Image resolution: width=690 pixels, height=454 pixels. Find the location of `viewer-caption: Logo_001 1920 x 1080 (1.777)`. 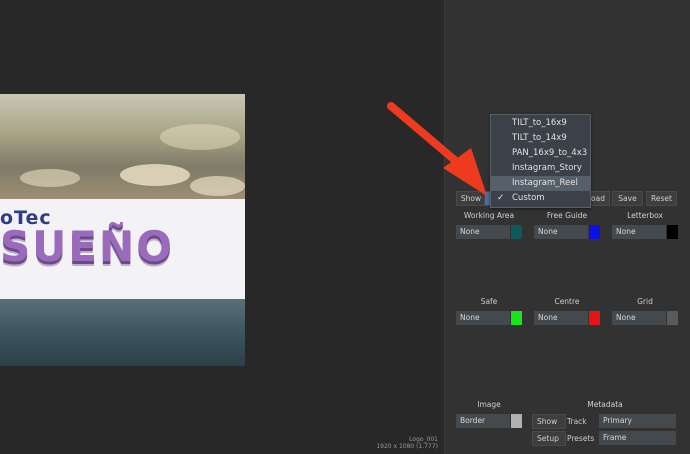

viewer-caption: Logo_001 1920 x 1080 (1.777) is located at coordinates (407, 443).